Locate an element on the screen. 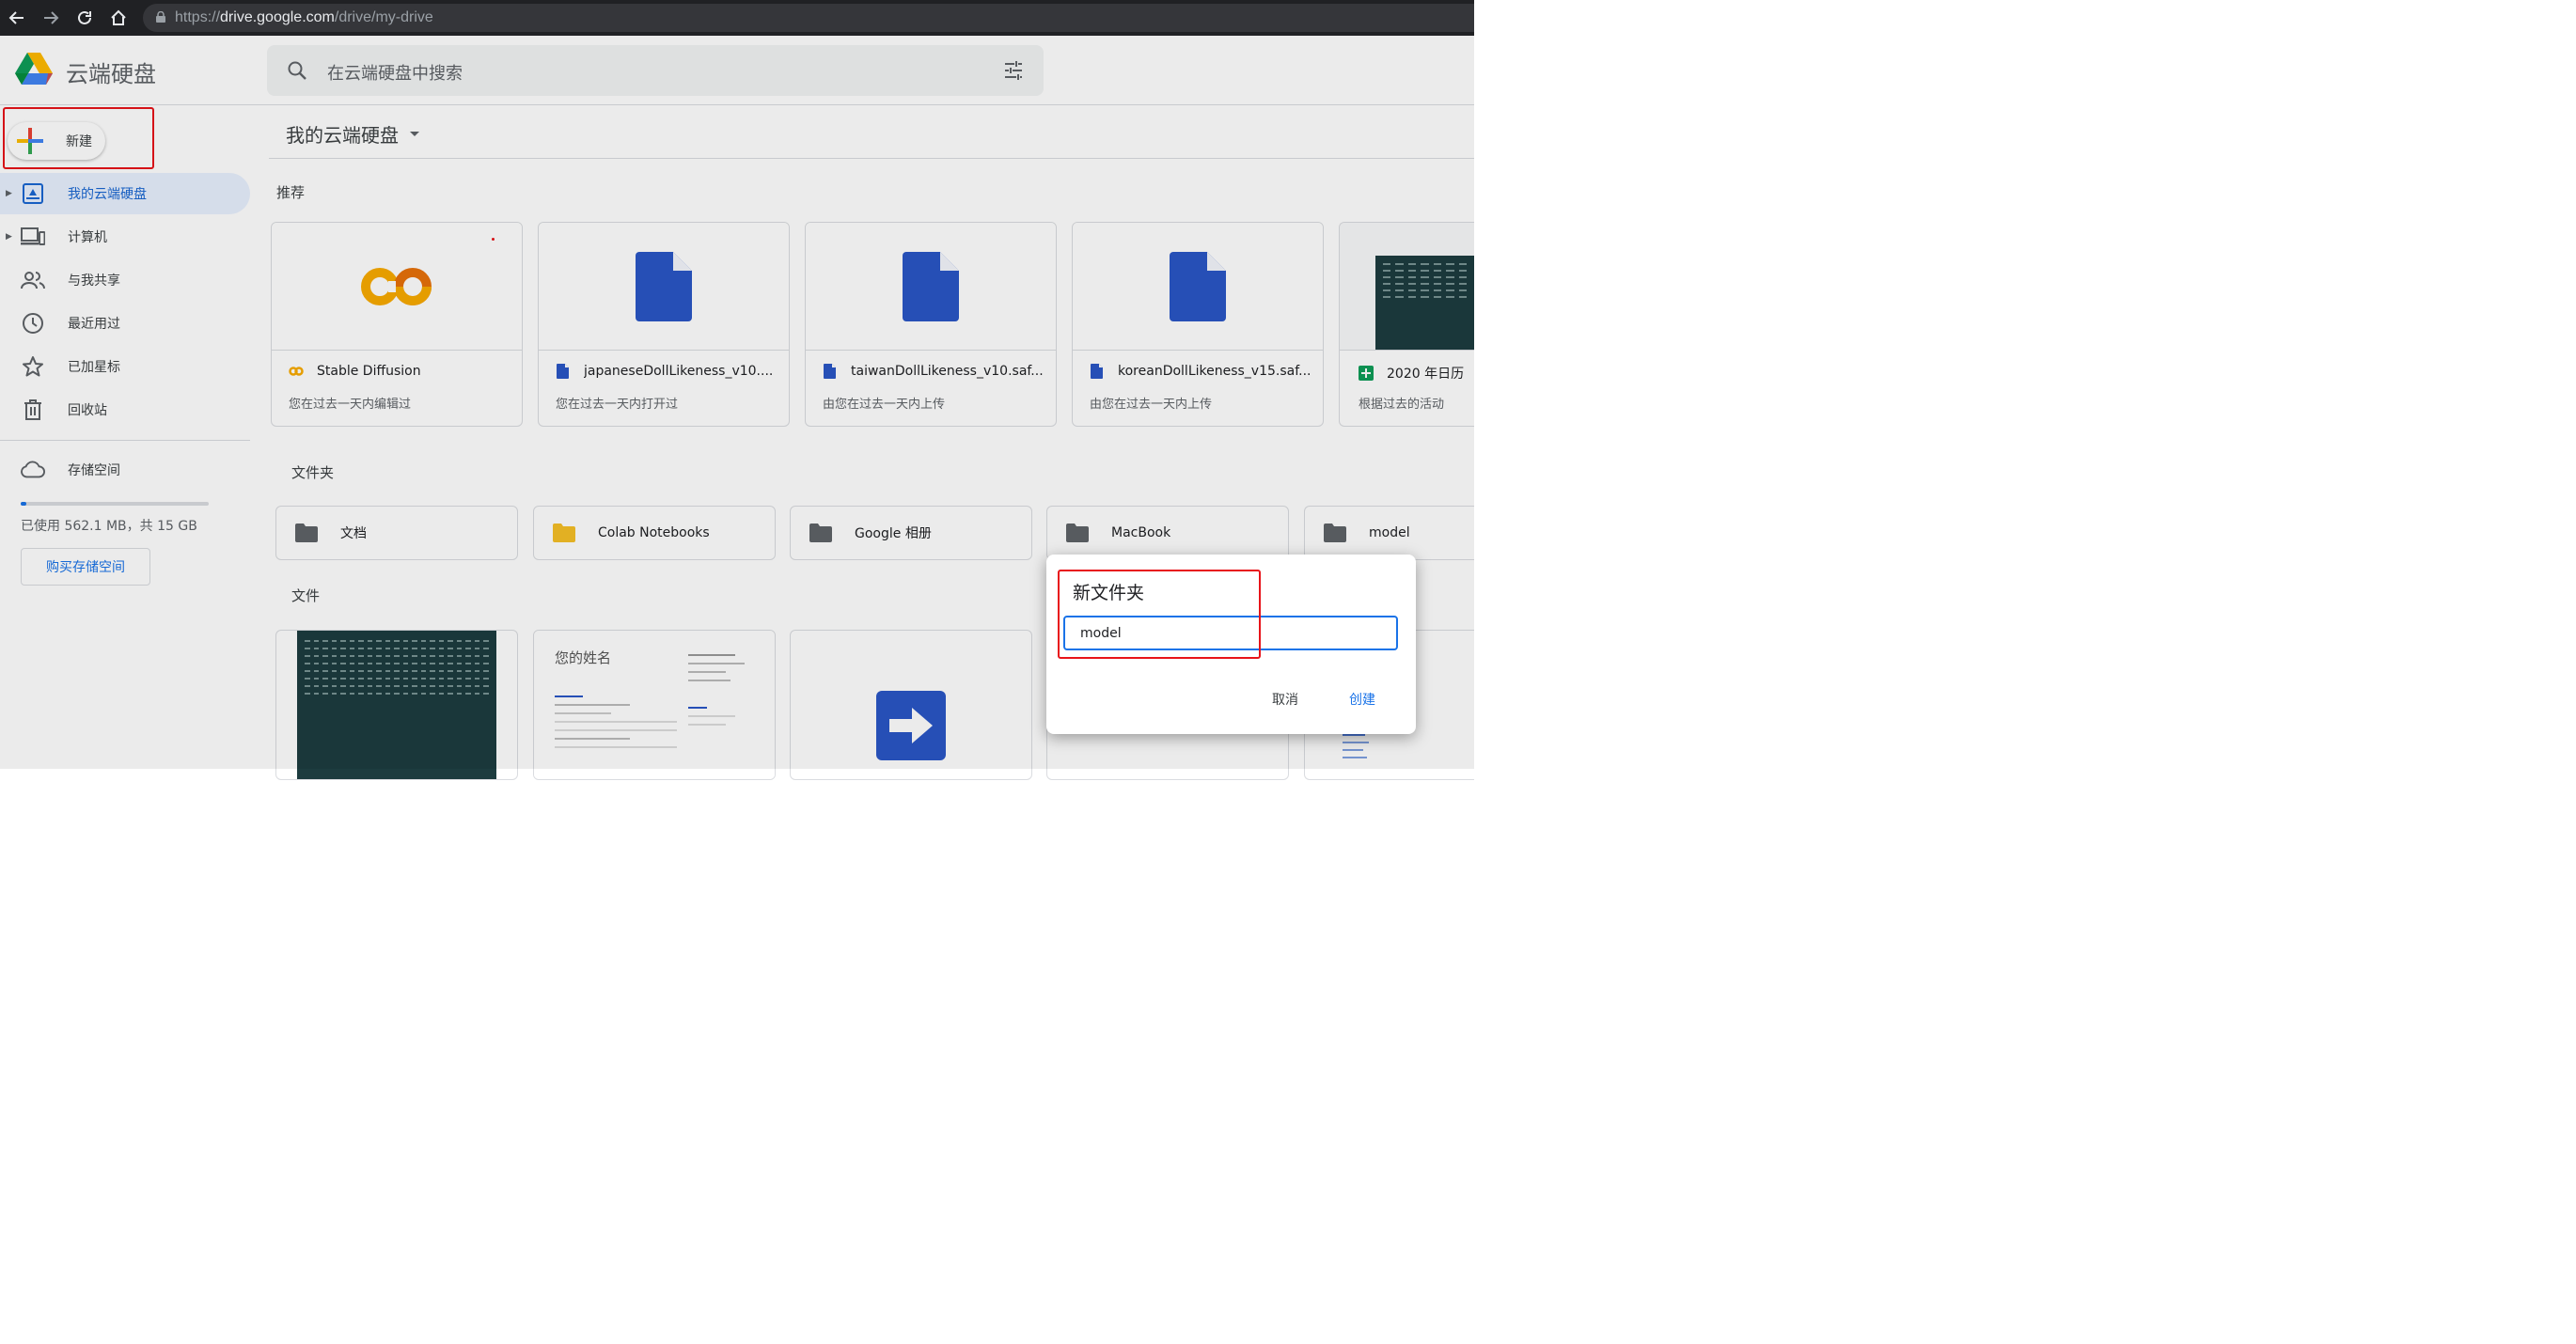  home-icon is located at coordinates (119, 18).